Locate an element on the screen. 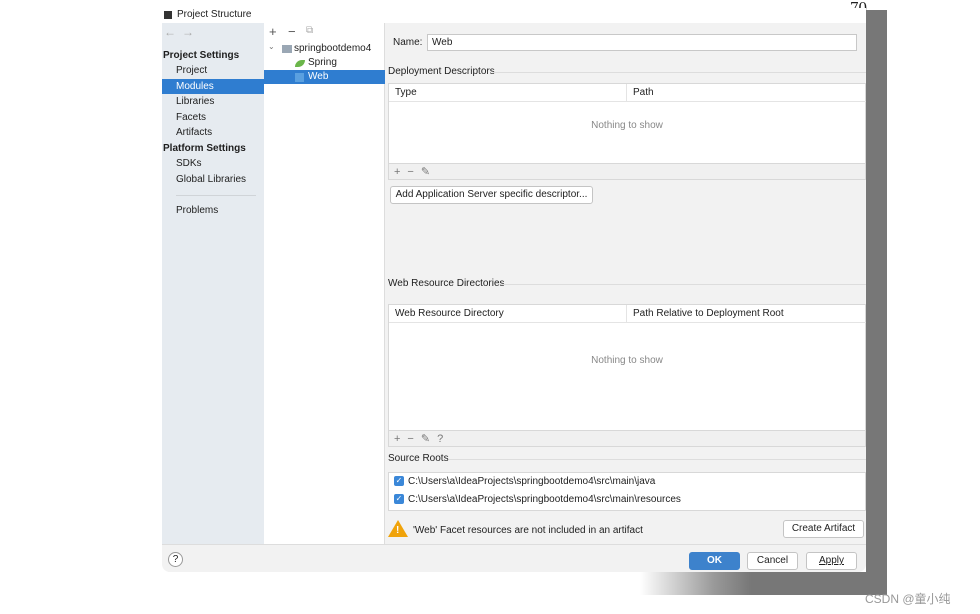 This screenshot has height=614, width=980. dialog-footer: ? OK Cancel Apply is located at coordinates (514, 558).